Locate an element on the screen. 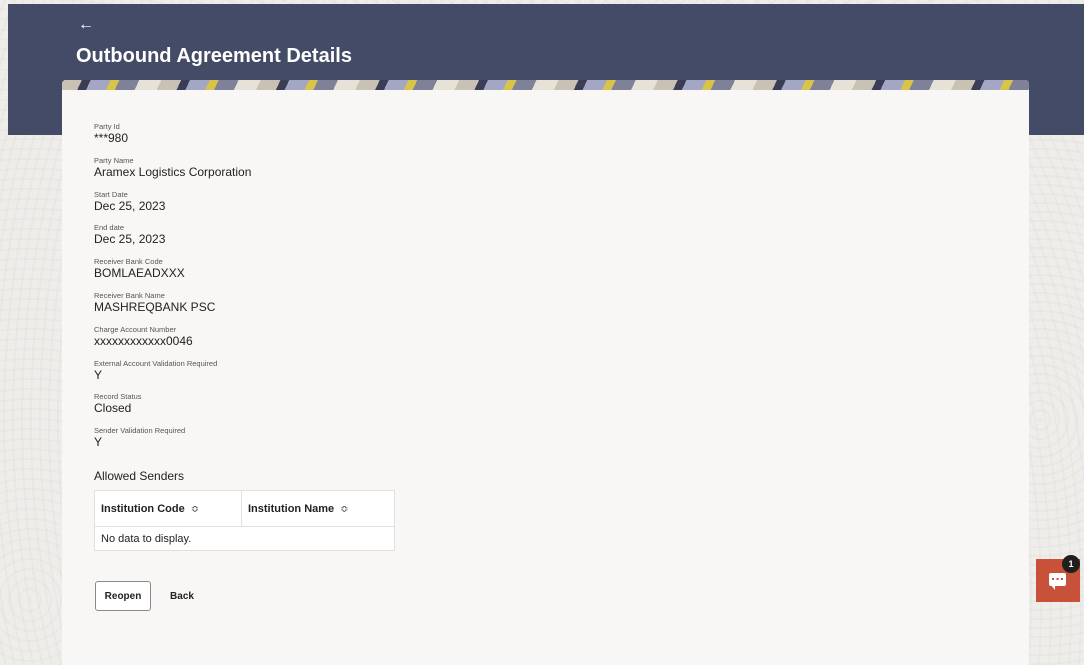  table-header-row: Institution Code ≎ Institution Name ≎ is located at coordinates (244, 508).